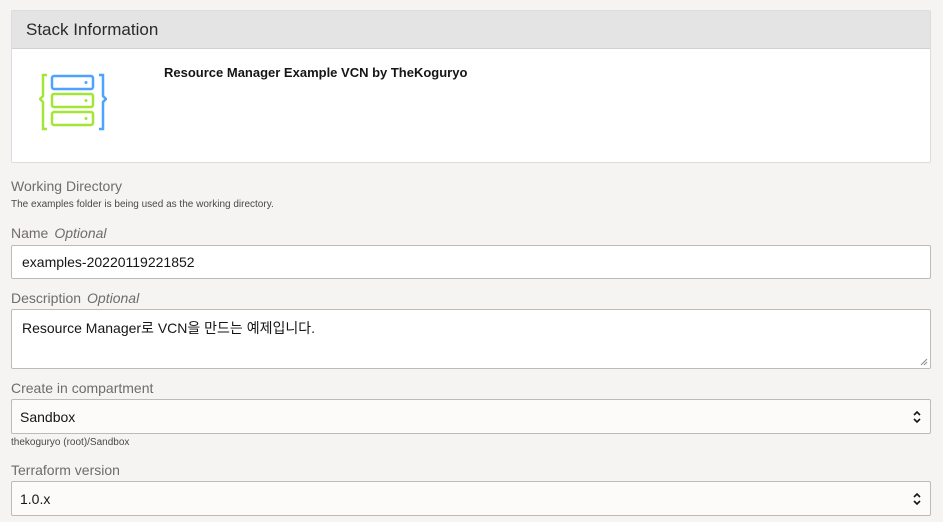 This screenshot has height=522, width=943. I want to click on description-textarea: Resource Manager로 VCN을 만드는 예제입니다., so click(471, 339).